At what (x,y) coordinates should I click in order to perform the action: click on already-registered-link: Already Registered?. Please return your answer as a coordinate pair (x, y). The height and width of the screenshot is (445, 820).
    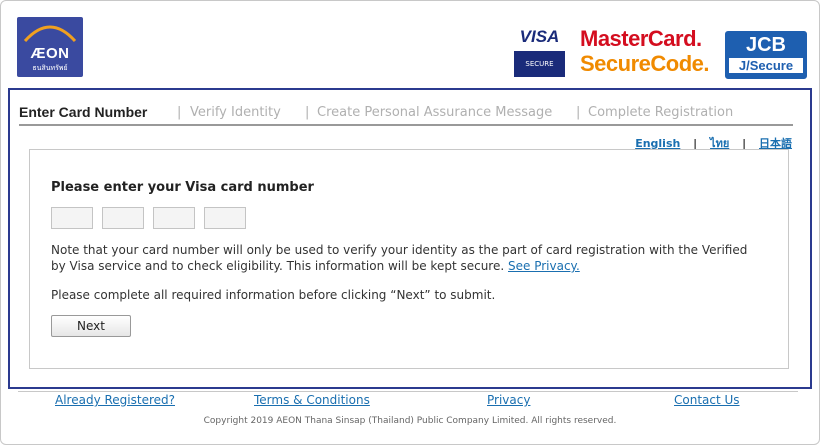
    Looking at the image, I should click on (115, 400).